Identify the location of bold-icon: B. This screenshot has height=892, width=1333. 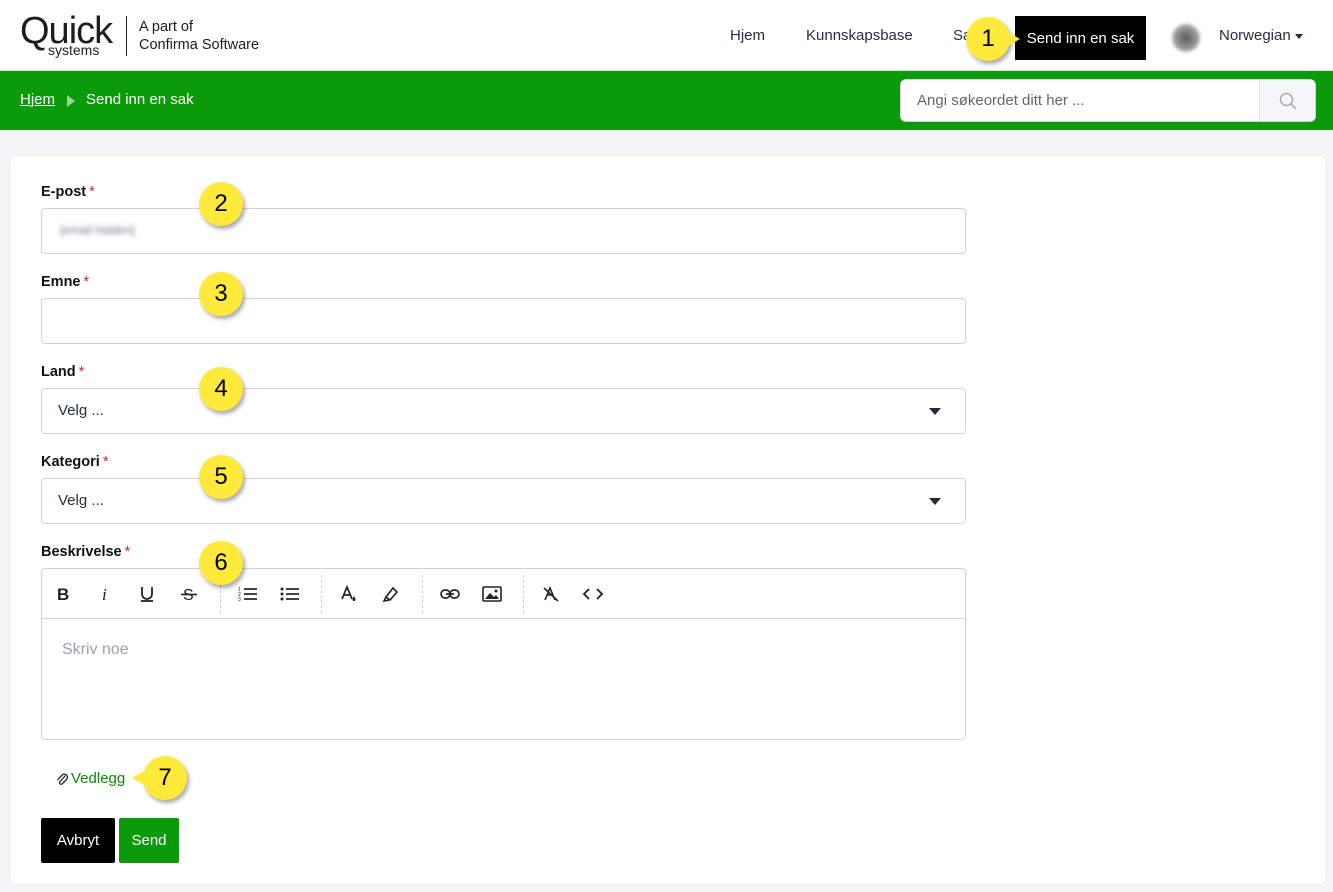
(63, 594).